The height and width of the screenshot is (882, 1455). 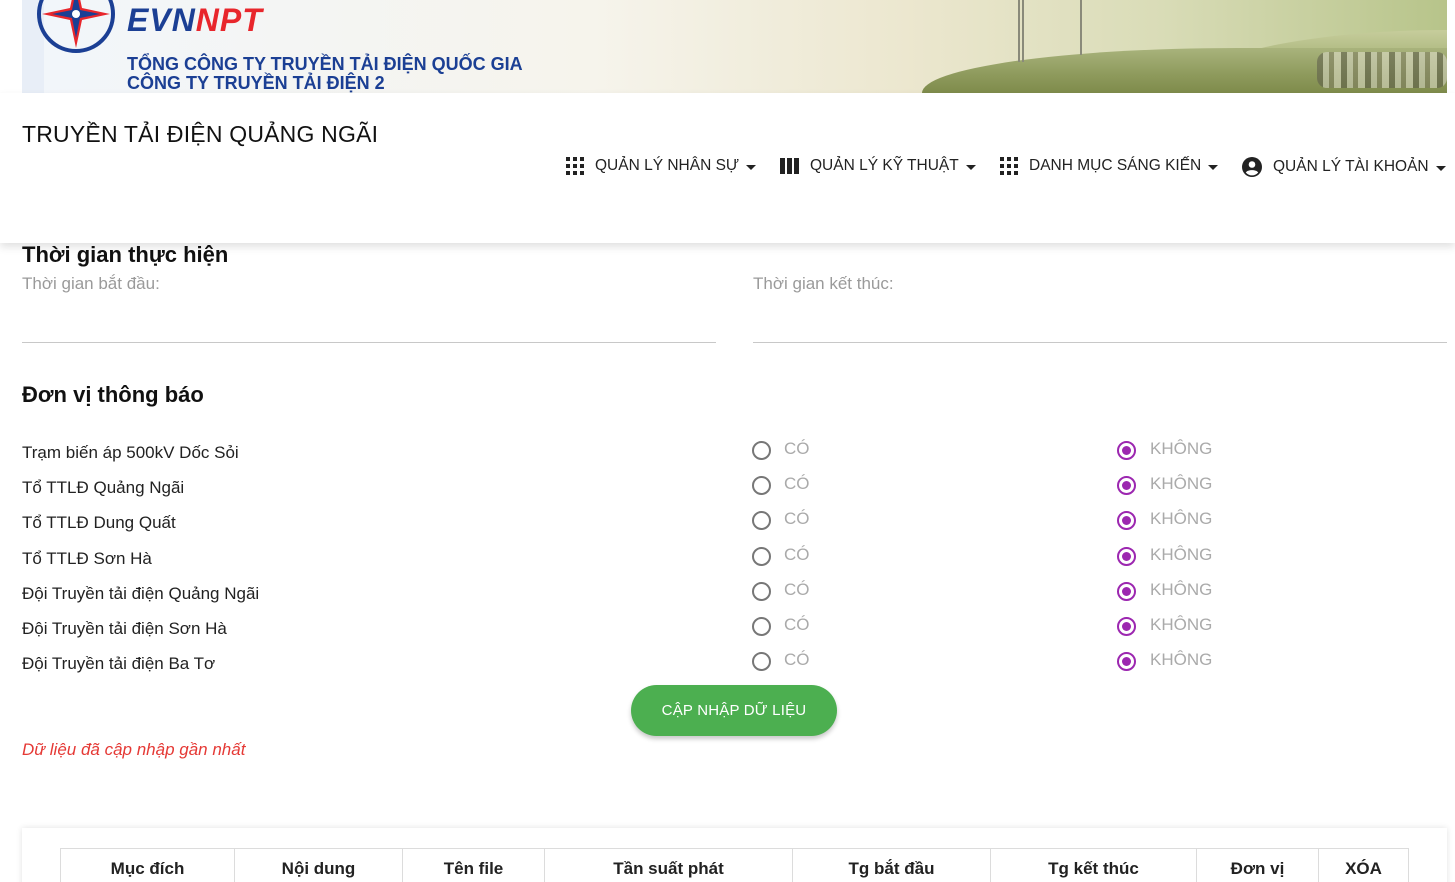 What do you see at coordinates (1115, 165) in the screenshot?
I see `nav-label: DANH MỤC SÁNG KIẾN` at bounding box center [1115, 165].